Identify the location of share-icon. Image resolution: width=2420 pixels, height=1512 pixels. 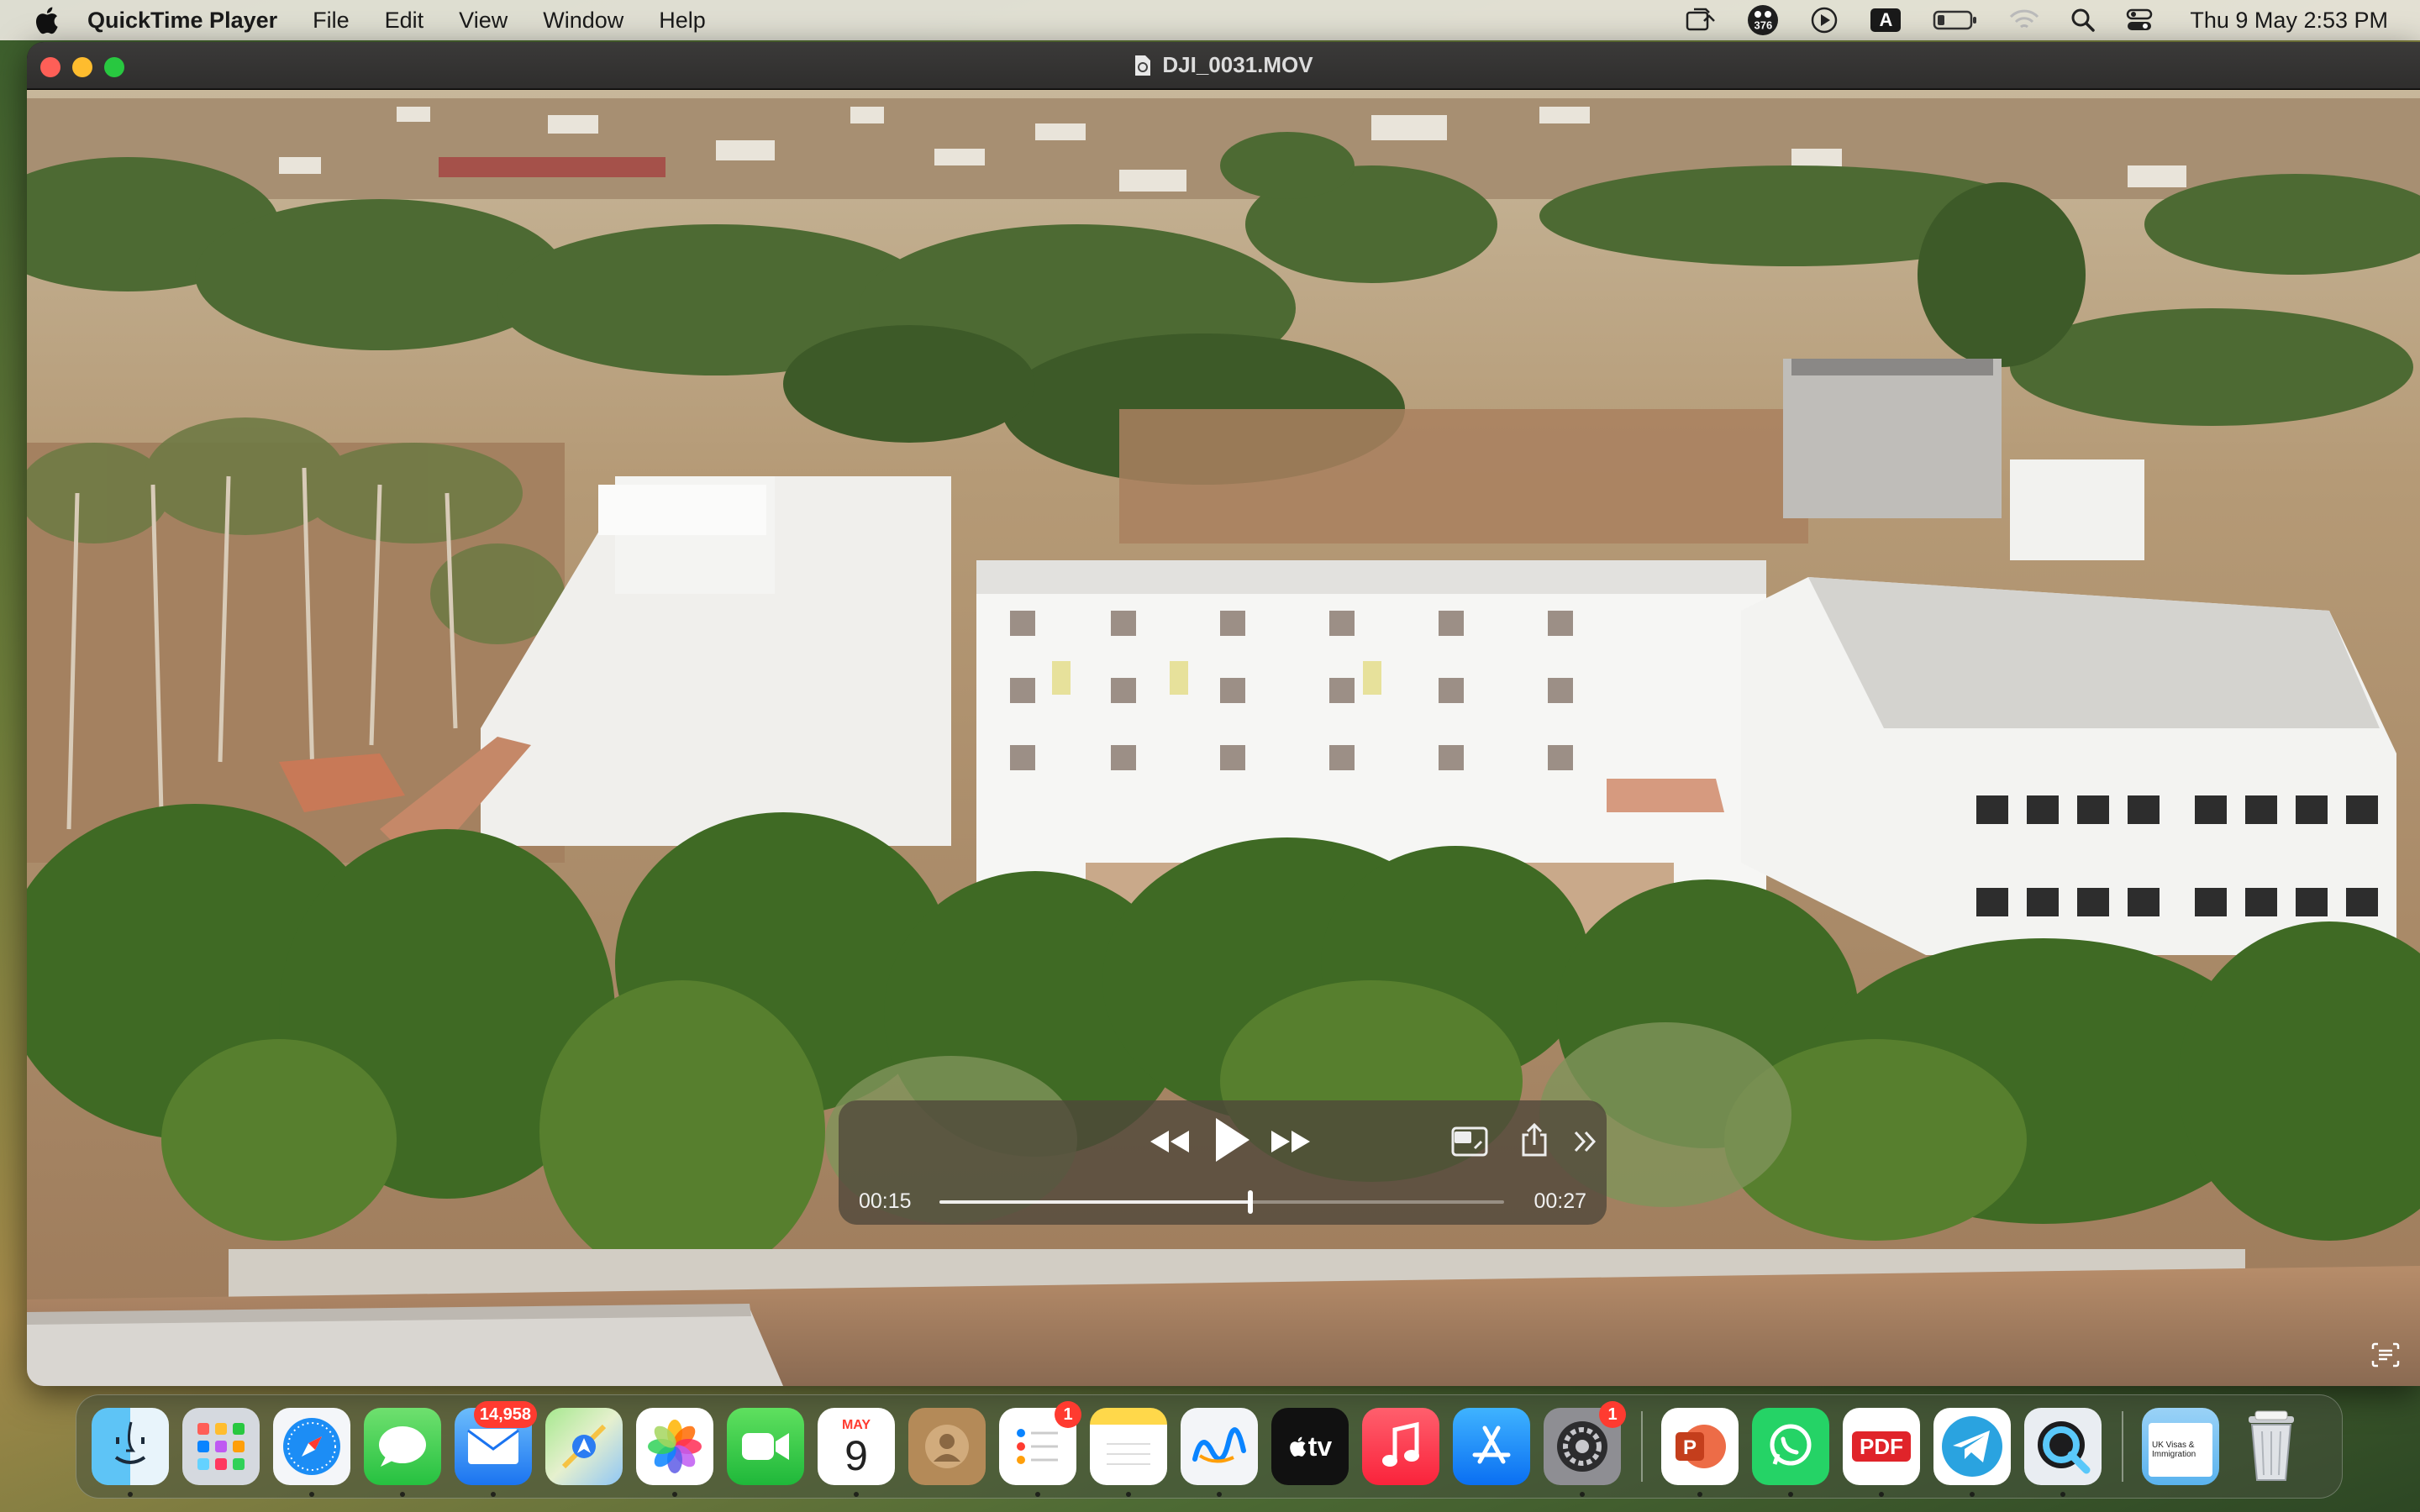
(1534, 1140).